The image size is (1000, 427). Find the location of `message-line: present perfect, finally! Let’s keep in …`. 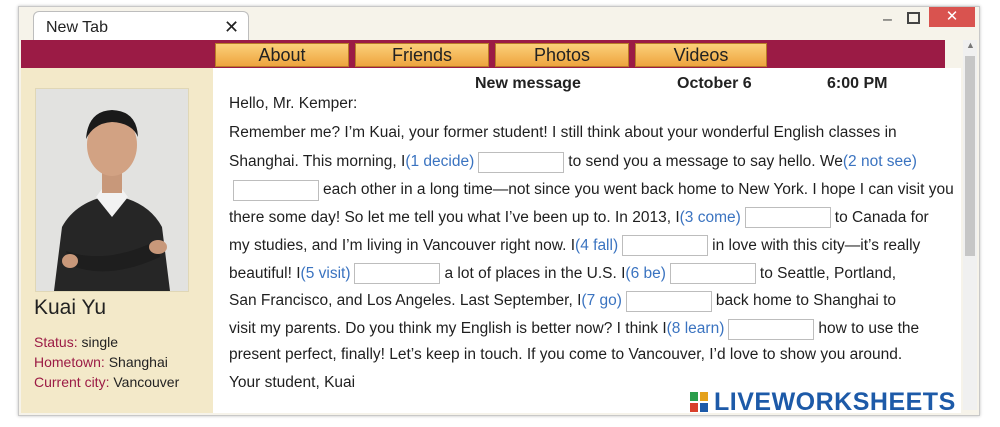

message-line: present perfect, finally! Let’s keep in … is located at coordinates (565, 355).